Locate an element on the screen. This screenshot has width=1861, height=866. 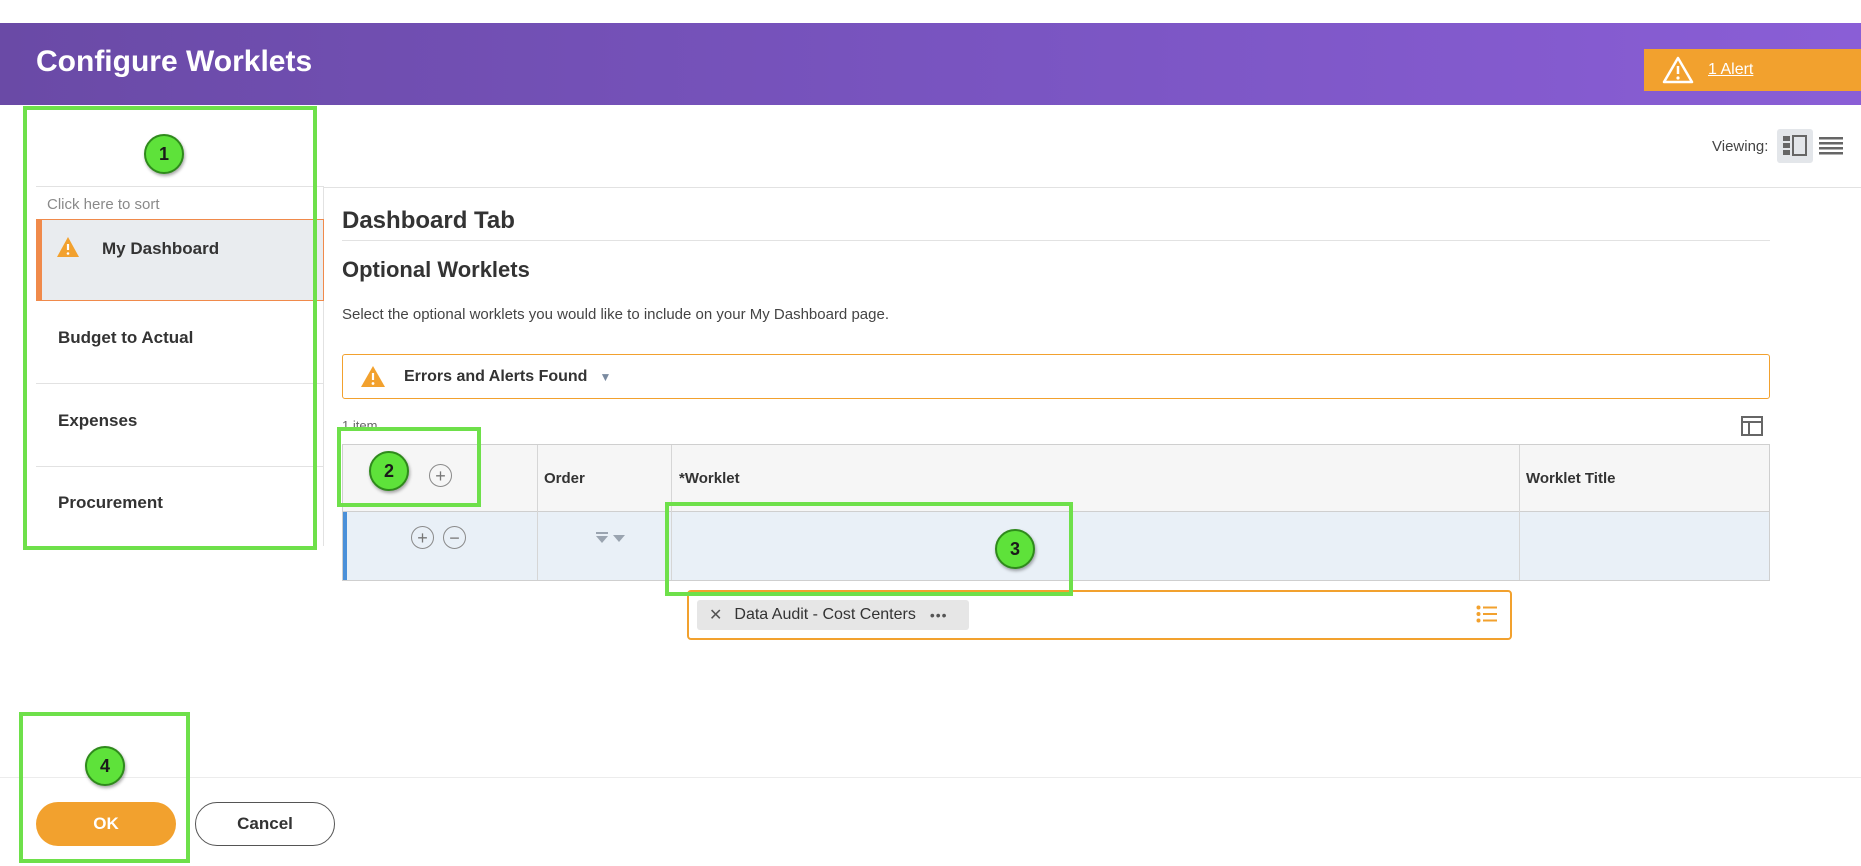
remove-row-button: − is located at coordinates (454, 537).